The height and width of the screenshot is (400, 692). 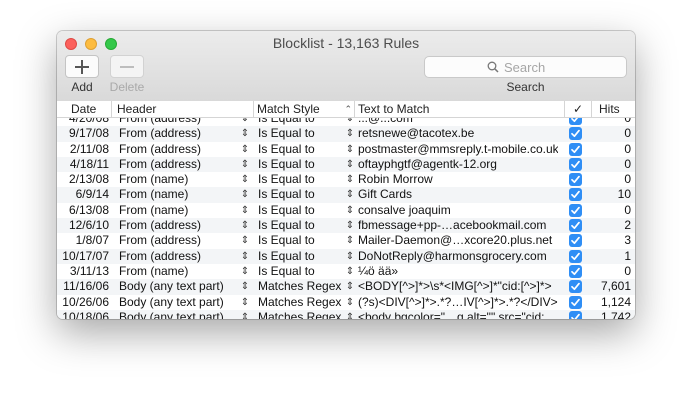 I want to click on delete-button, so click(x=127, y=66).